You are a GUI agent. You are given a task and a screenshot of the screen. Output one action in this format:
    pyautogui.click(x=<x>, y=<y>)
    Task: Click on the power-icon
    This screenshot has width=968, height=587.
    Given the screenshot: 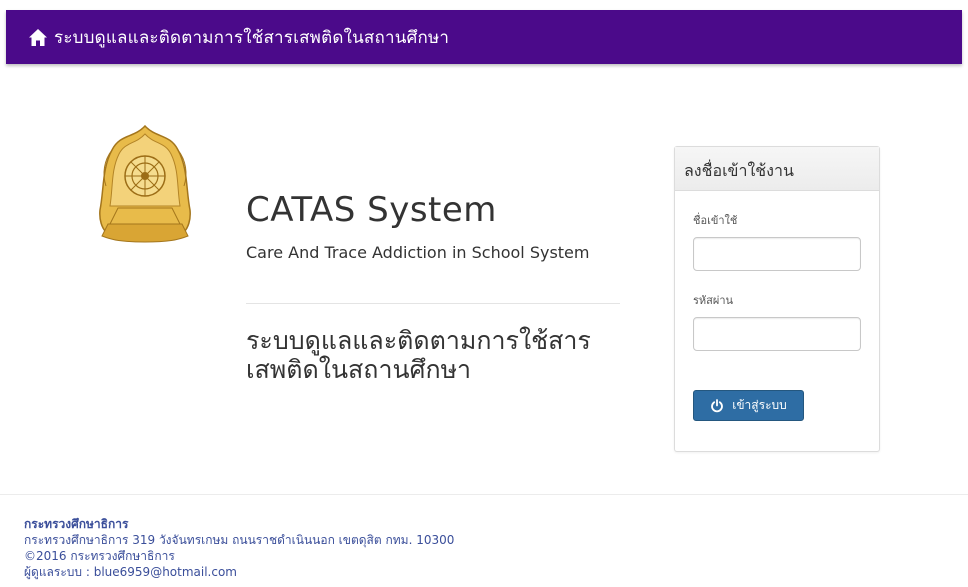 What is the action you would take?
    pyautogui.click(x=717, y=405)
    